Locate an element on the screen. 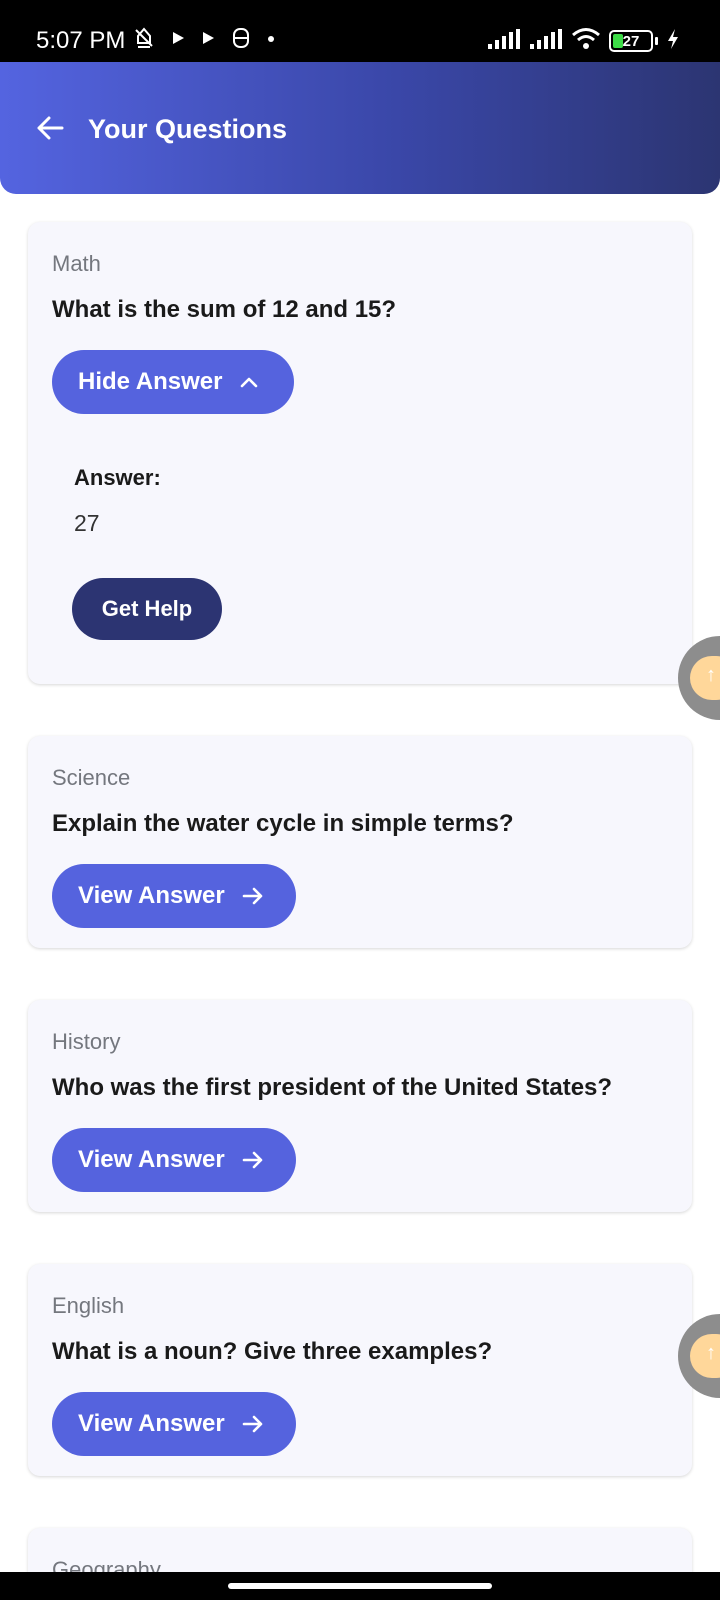 Image resolution: width=720 pixels, height=1600 pixels. question-subject: Science is located at coordinates (91, 777).